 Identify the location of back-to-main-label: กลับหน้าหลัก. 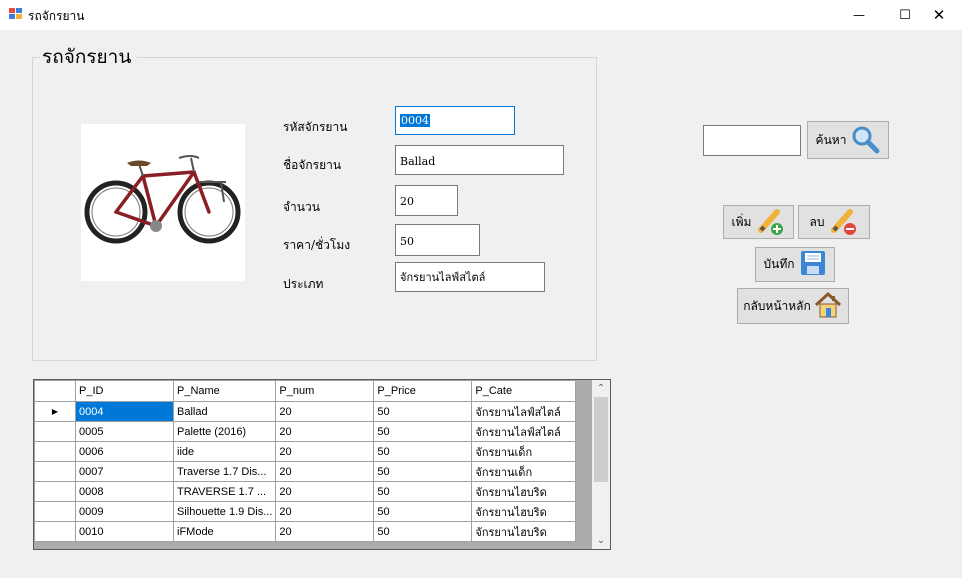
(777, 305).